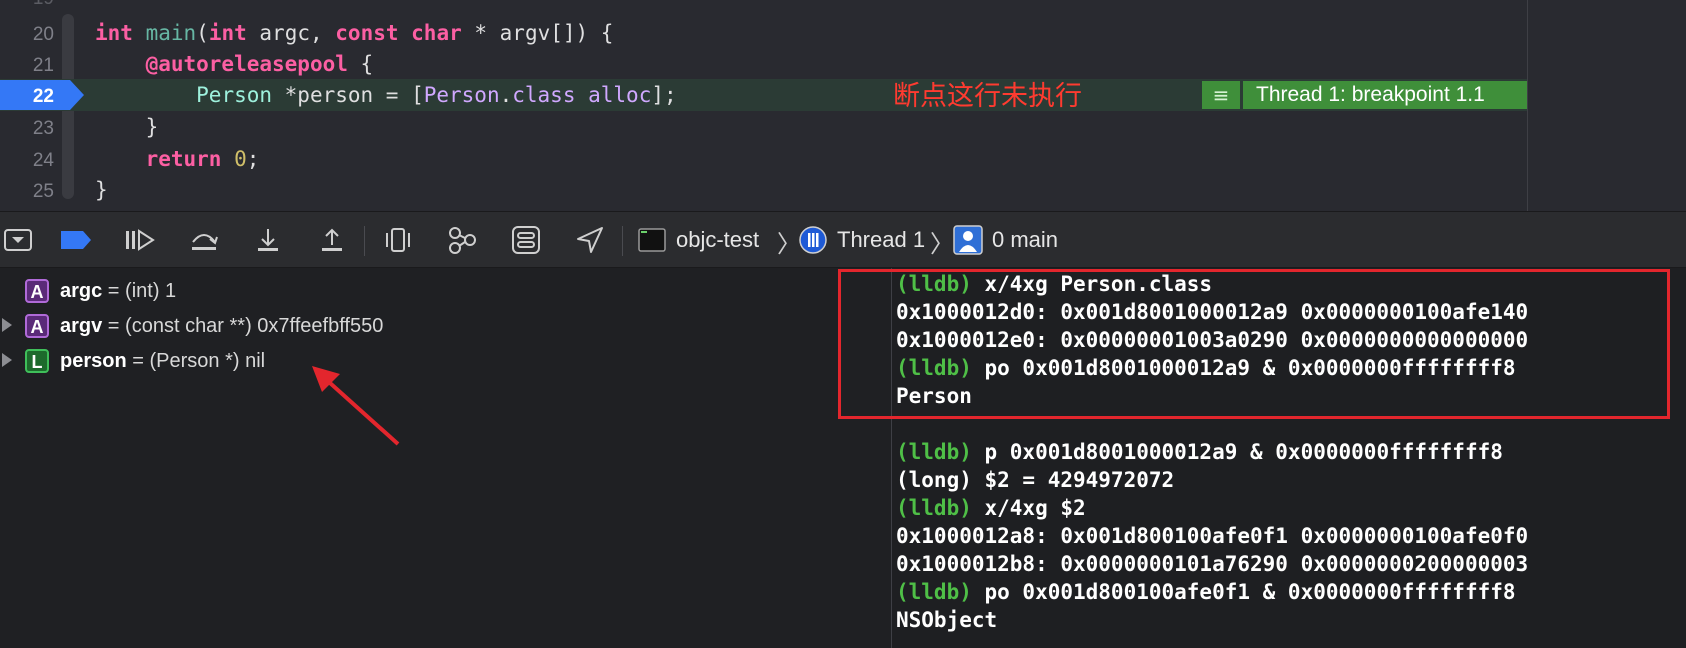  What do you see at coordinates (652, 242) in the screenshot?
I see `terminal-icon` at bounding box center [652, 242].